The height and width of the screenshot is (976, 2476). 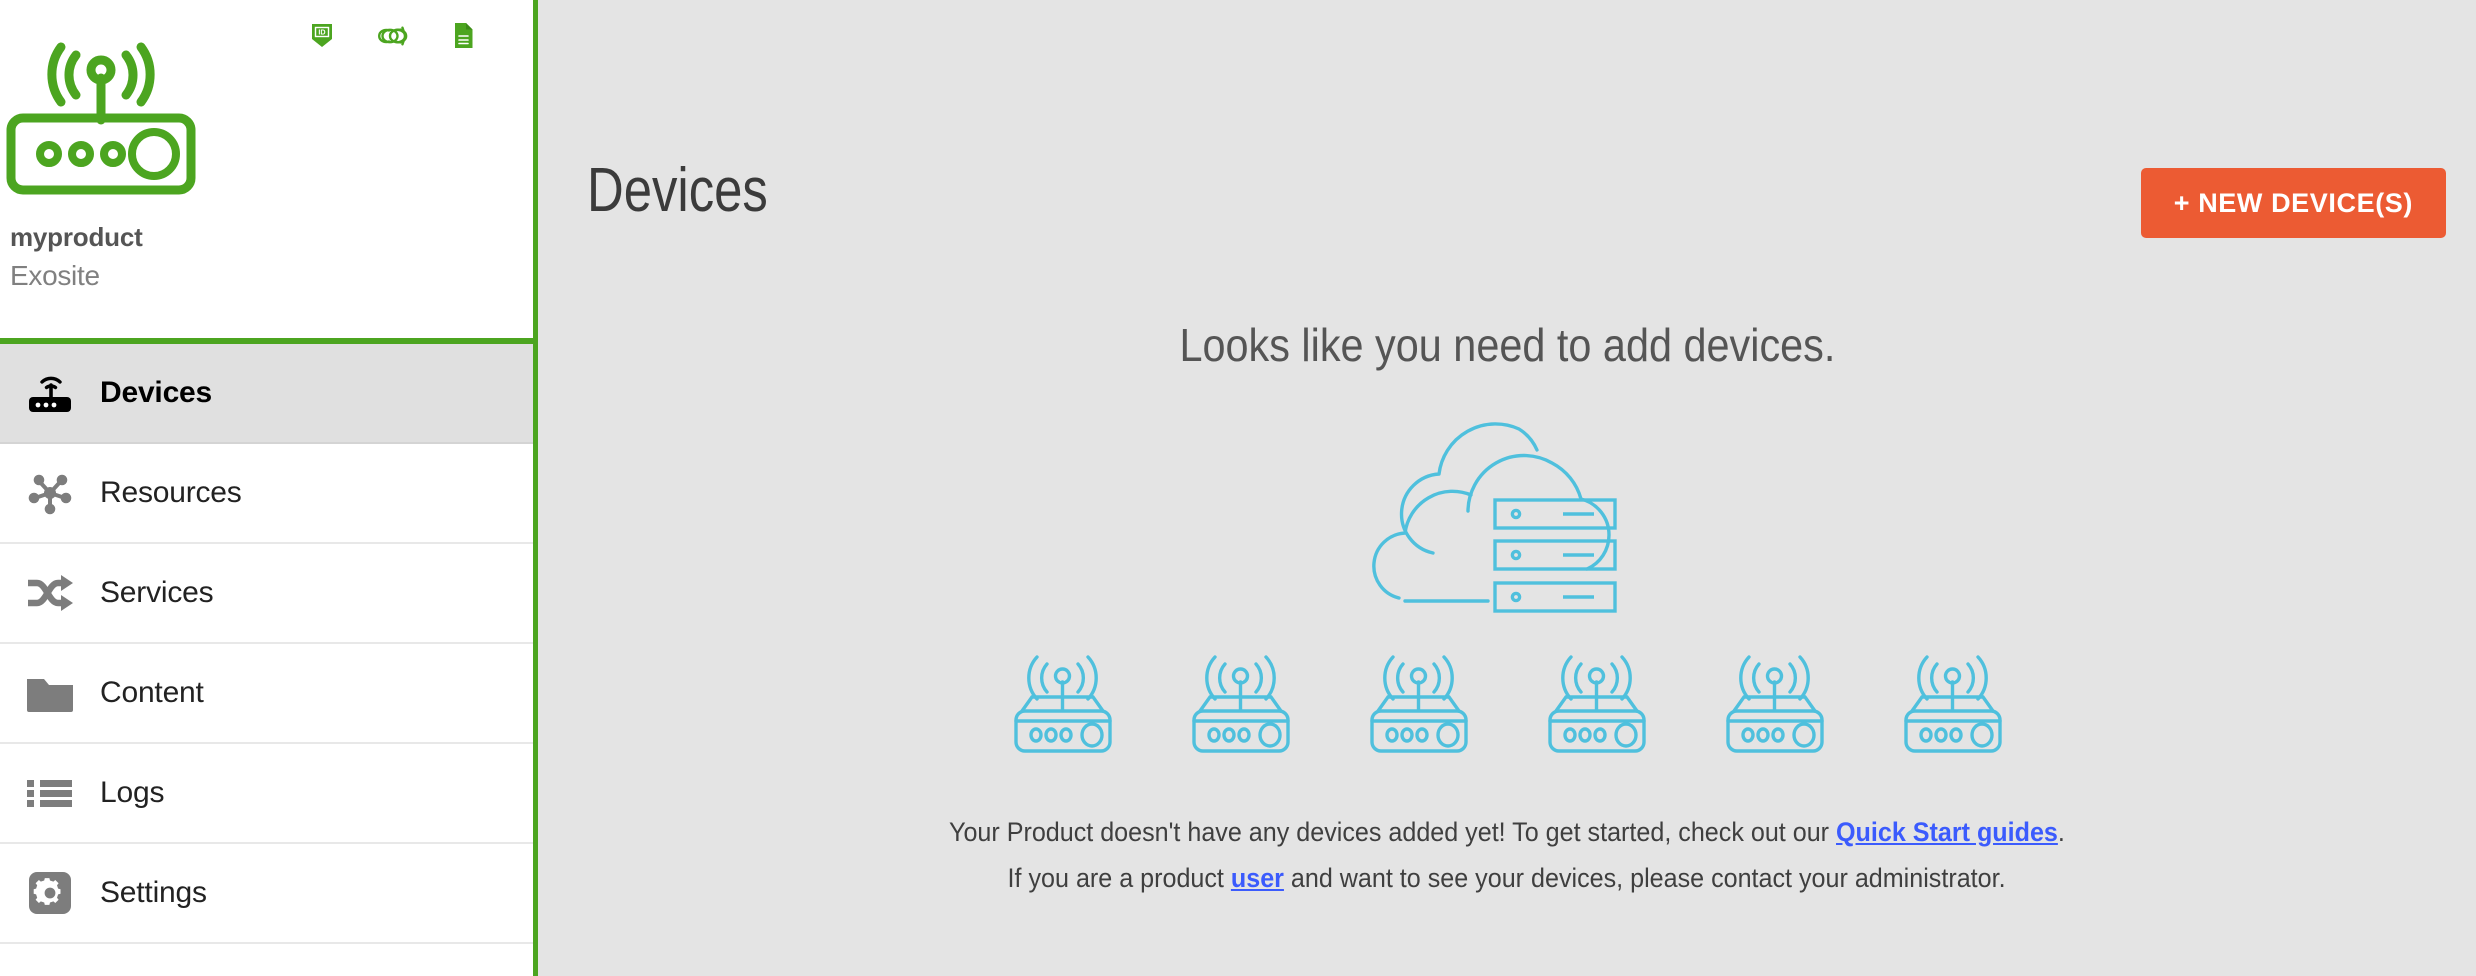 What do you see at coordinates (1257, 878) in the screenshot?
I see `user-link: user` at bounding box center [1257, 878].